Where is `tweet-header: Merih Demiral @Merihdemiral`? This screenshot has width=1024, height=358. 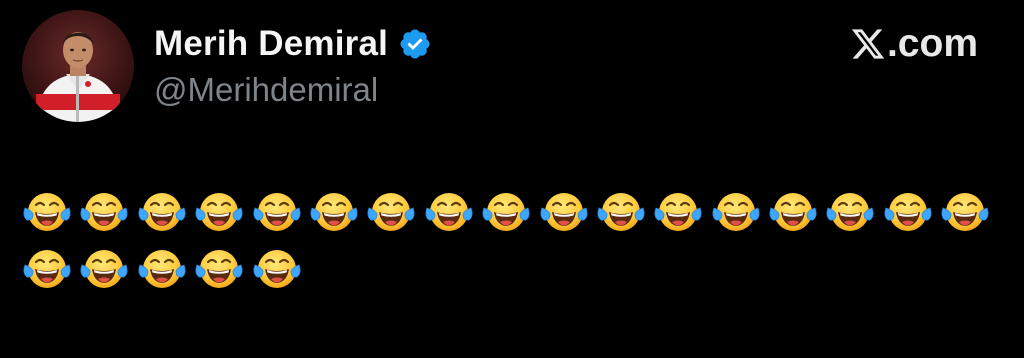 tweet-header: Merih Demiral @Merihdemiral is located at coordinates (227, 66).